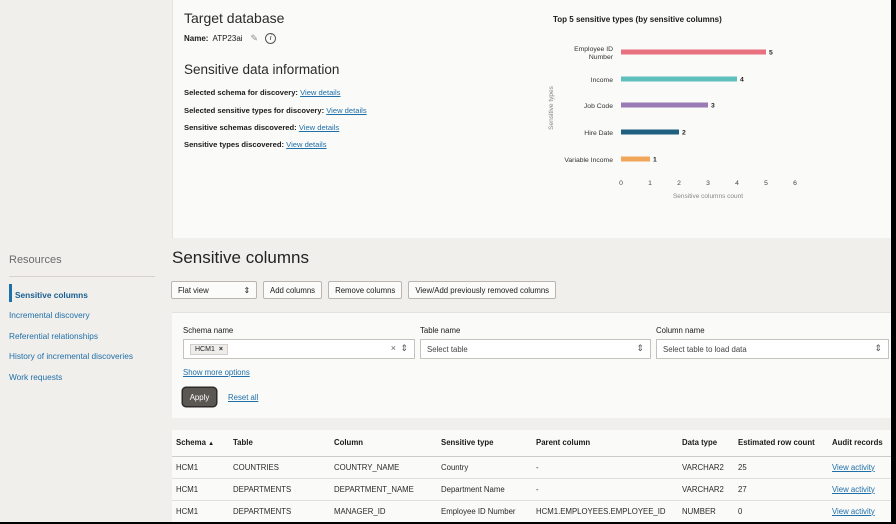 This screenshot has width=896, height=524. What do you see at coordinates (200, 443) in the screenshot?
I see `column-header-schema: Schema ▲` at bounding box center [200, 443].